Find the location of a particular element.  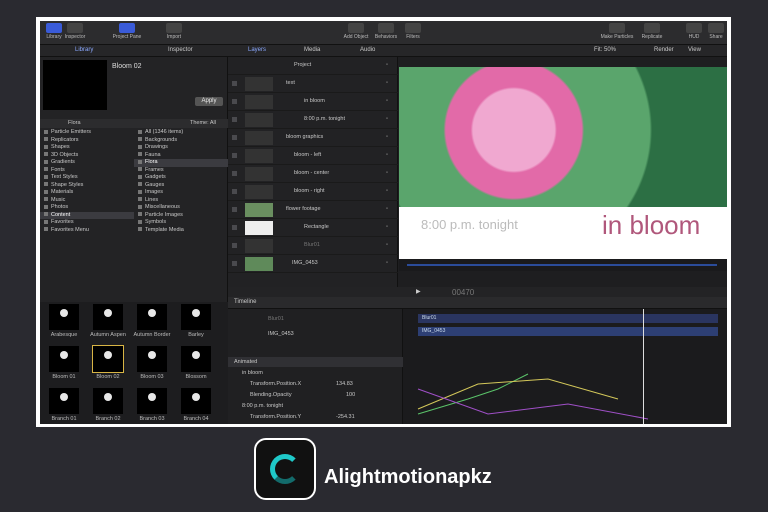

animated-filter: Animated is located at coordinates (315, 362).